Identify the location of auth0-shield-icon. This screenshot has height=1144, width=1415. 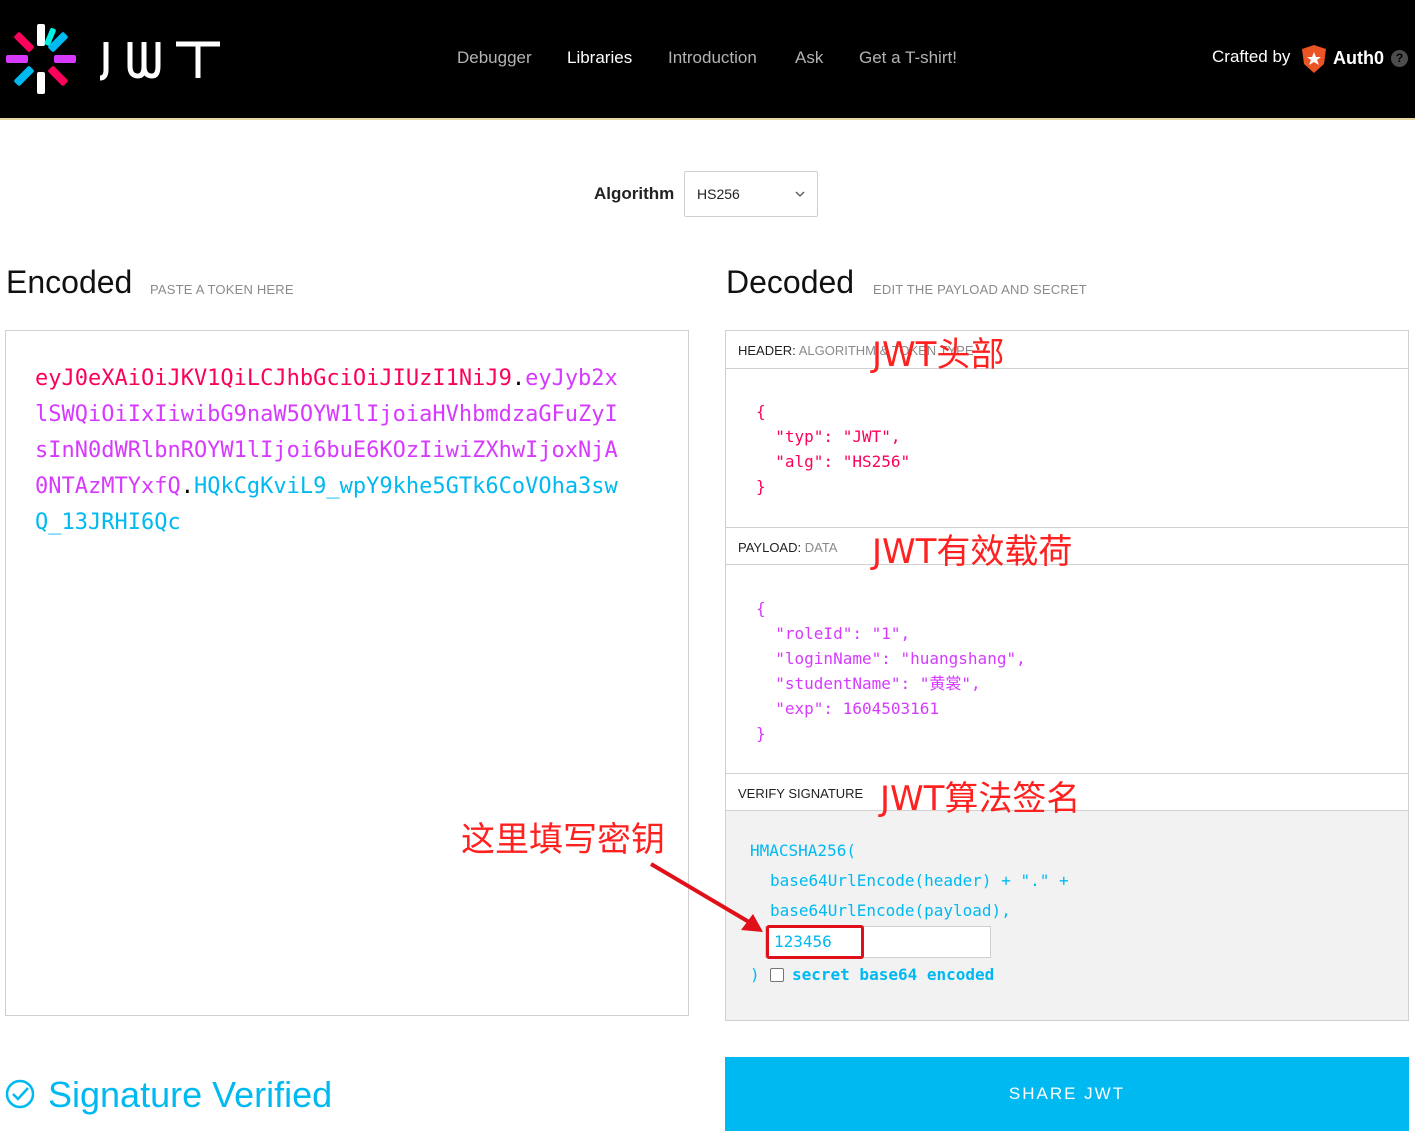
(1314, 59).